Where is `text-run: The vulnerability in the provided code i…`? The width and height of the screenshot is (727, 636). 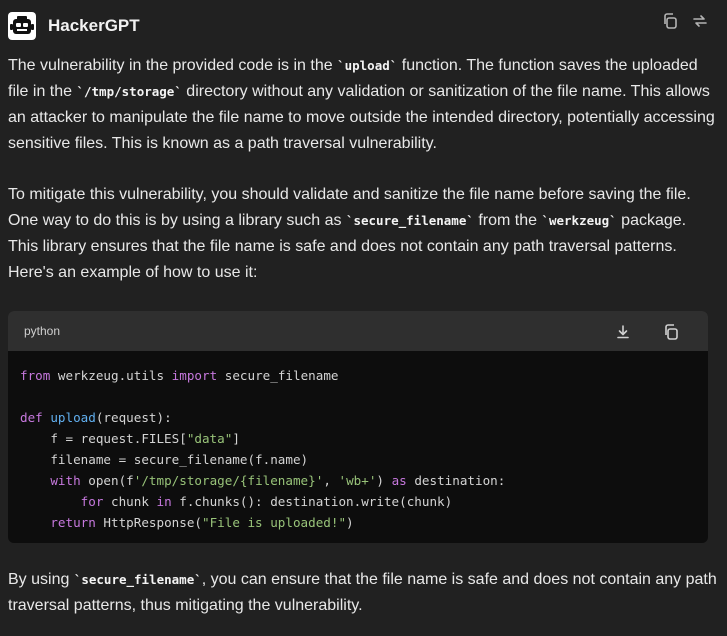
text-run: The vulnerability in the provided code i… is located at coordinates (173, 65).